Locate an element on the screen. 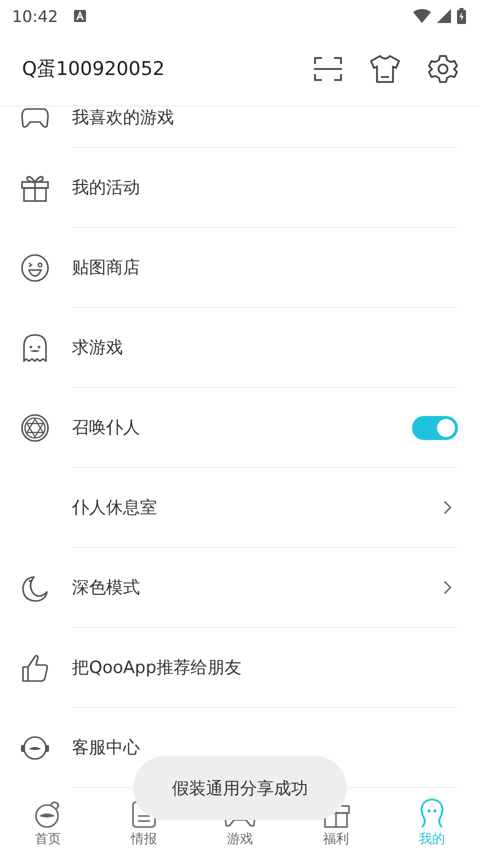 This screenshot has height=852, width=480. signal-icon is located at coordinates (444, 16).